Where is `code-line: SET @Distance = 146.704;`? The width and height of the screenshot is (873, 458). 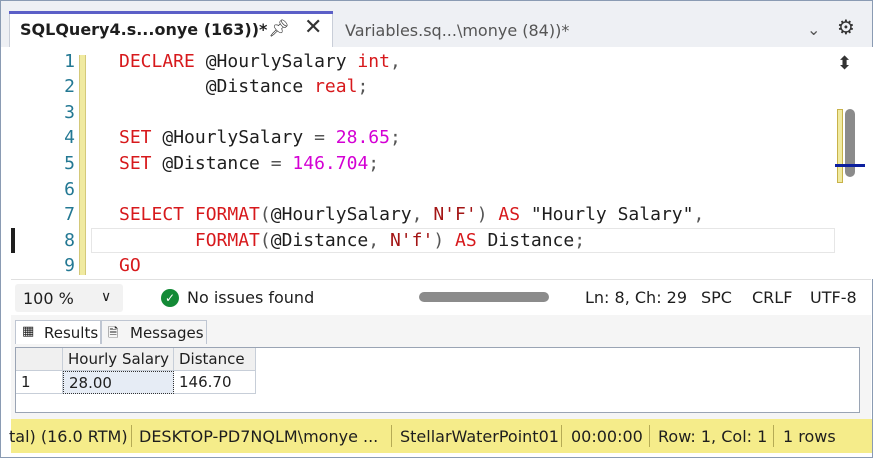
code-line: SET @Distance = 146.704; is located at coordinates (249, 163).